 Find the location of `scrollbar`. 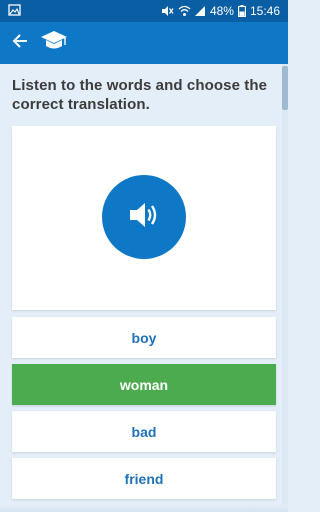

scrollbar is located at coordinates (285, 288).